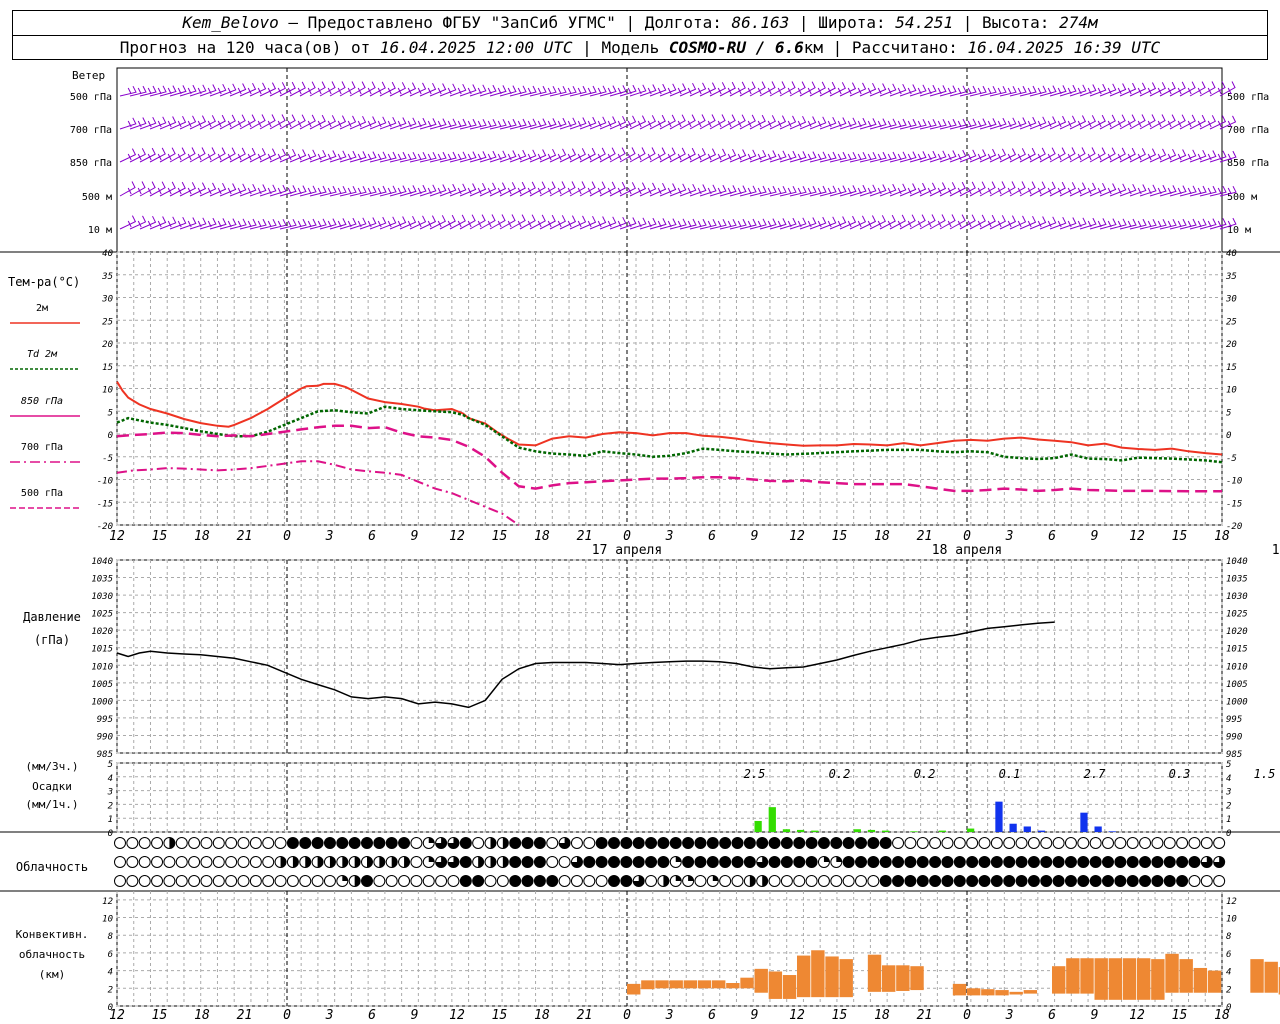 This screenshot has height=1024, width=1280. I want to click on precip-ytick-left: 0, so click(110, 834).